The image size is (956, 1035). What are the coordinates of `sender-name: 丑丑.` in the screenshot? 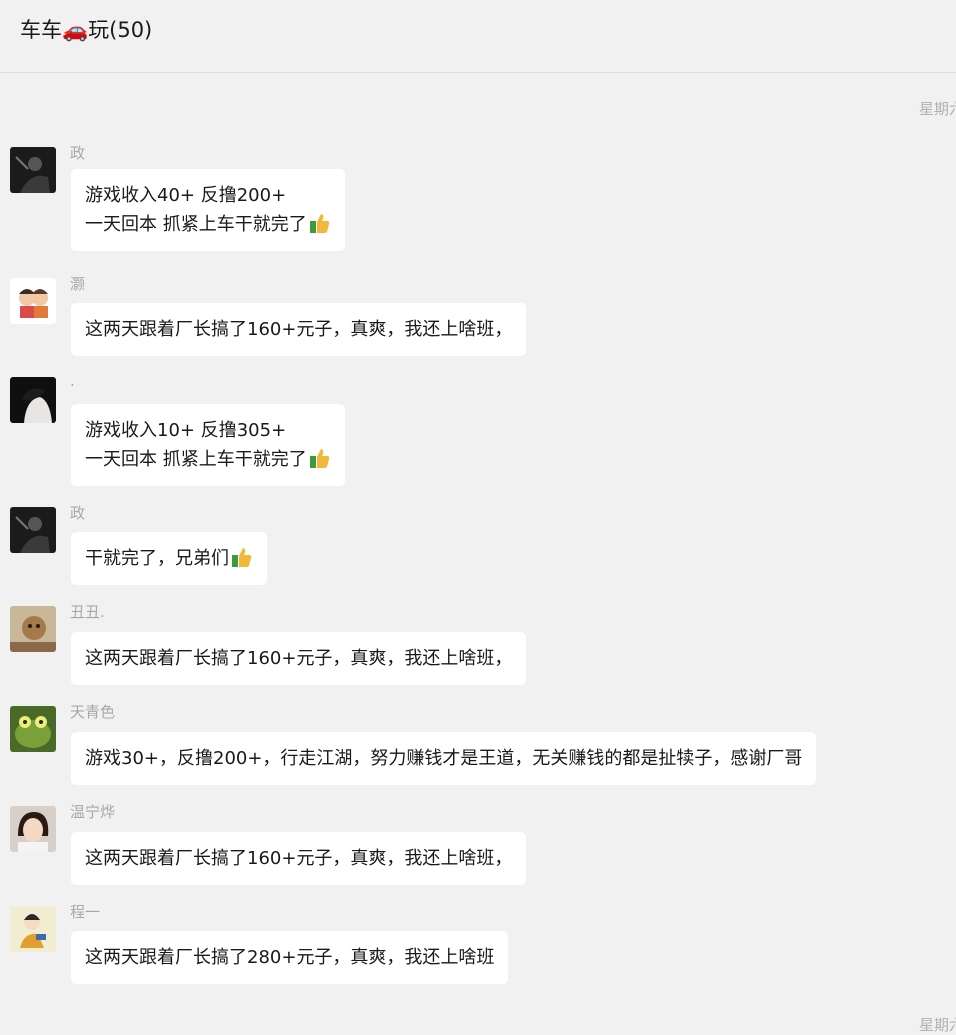 It's located at (87, 612).